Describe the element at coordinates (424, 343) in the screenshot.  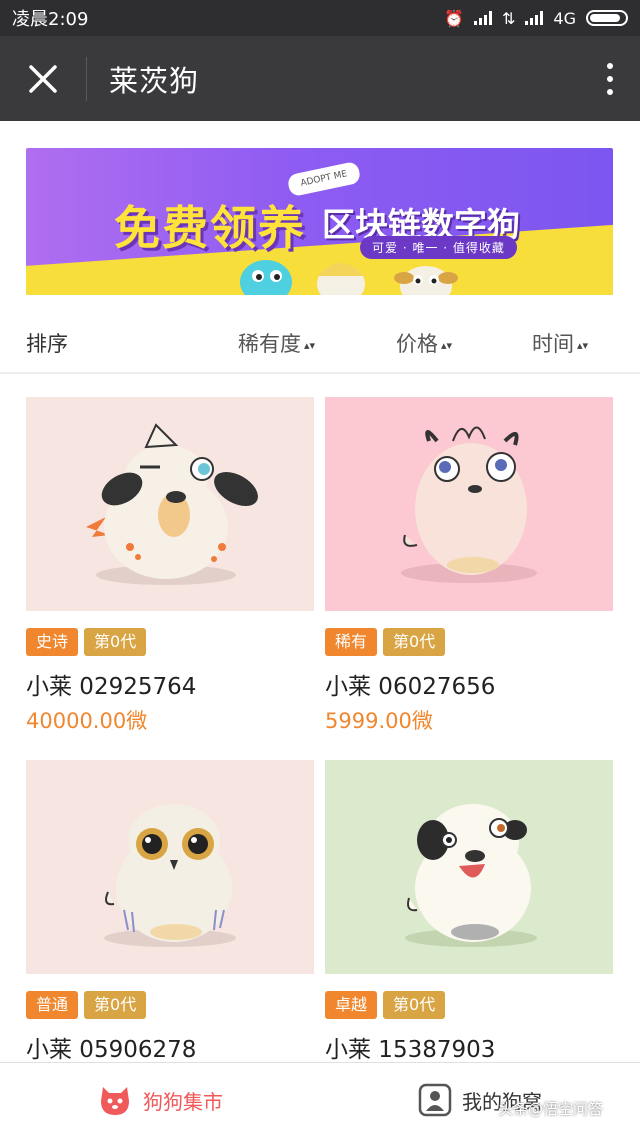
I see `sort-by-price: 价格 ▴▾` at that location.